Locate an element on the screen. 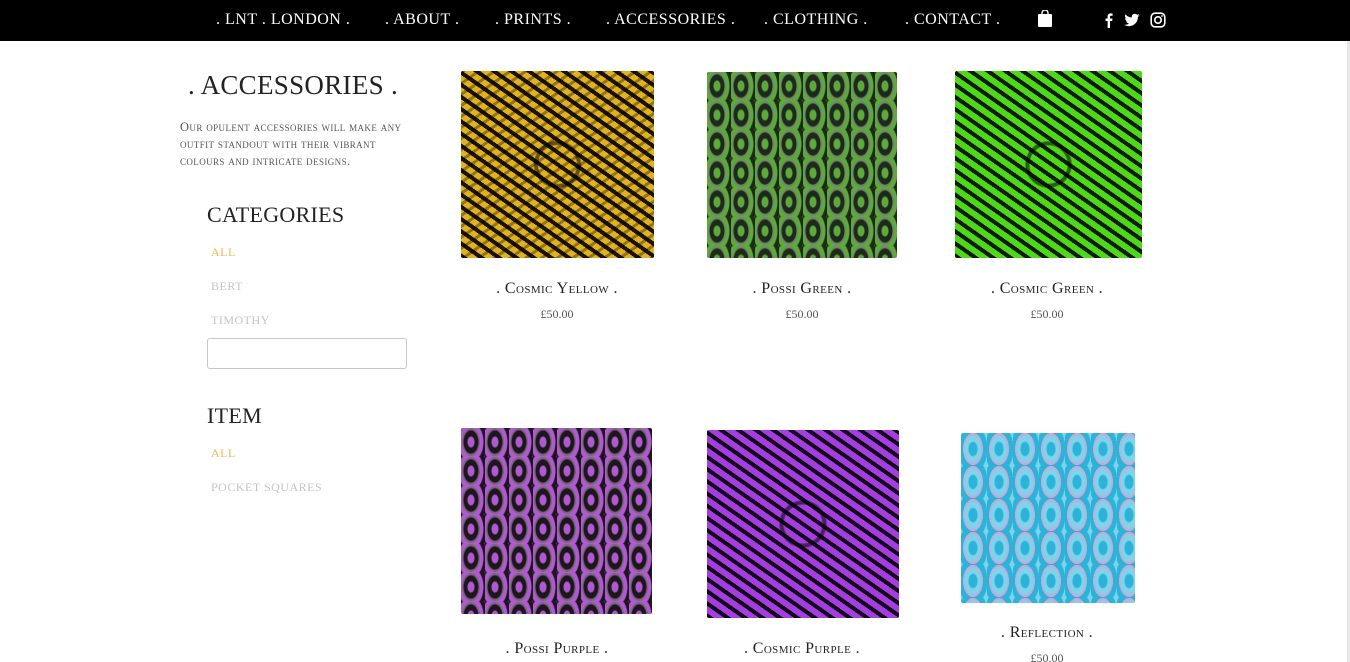 The height and width of the screenshot is (662, 1350). category-bert-link: BERT is located at coordinates (227, 286).